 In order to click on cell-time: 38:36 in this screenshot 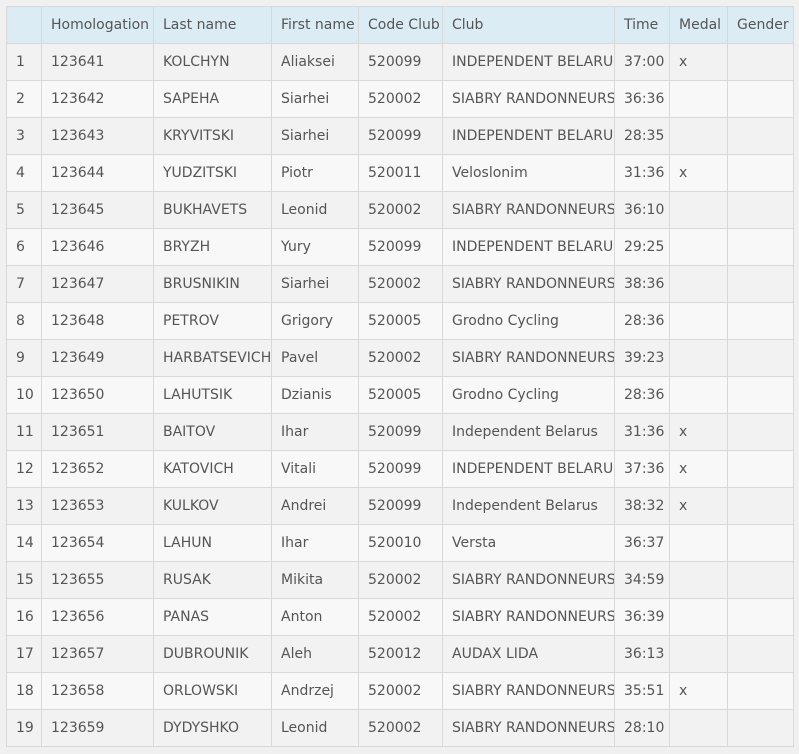, I will do `click(642, 284)`.